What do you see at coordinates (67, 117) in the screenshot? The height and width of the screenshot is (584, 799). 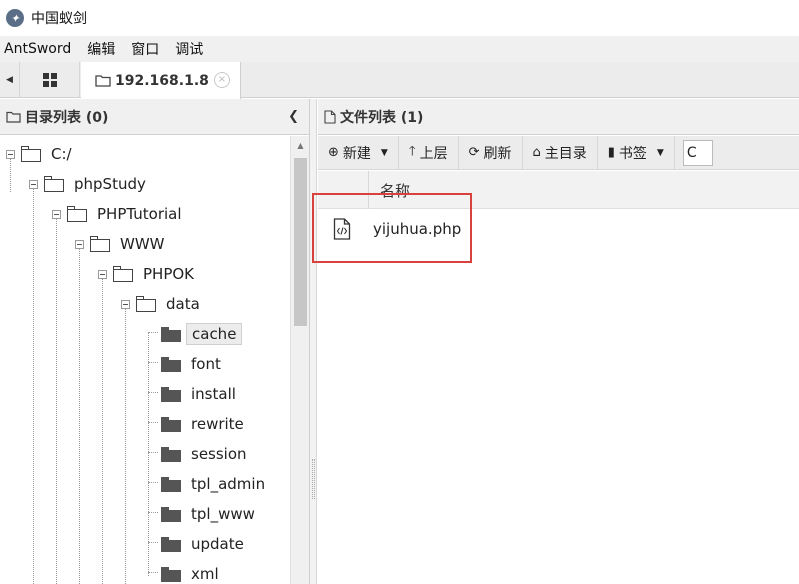 I see `directory-panel-title: 目录列表 (0)` at bounding box center [67, 117].